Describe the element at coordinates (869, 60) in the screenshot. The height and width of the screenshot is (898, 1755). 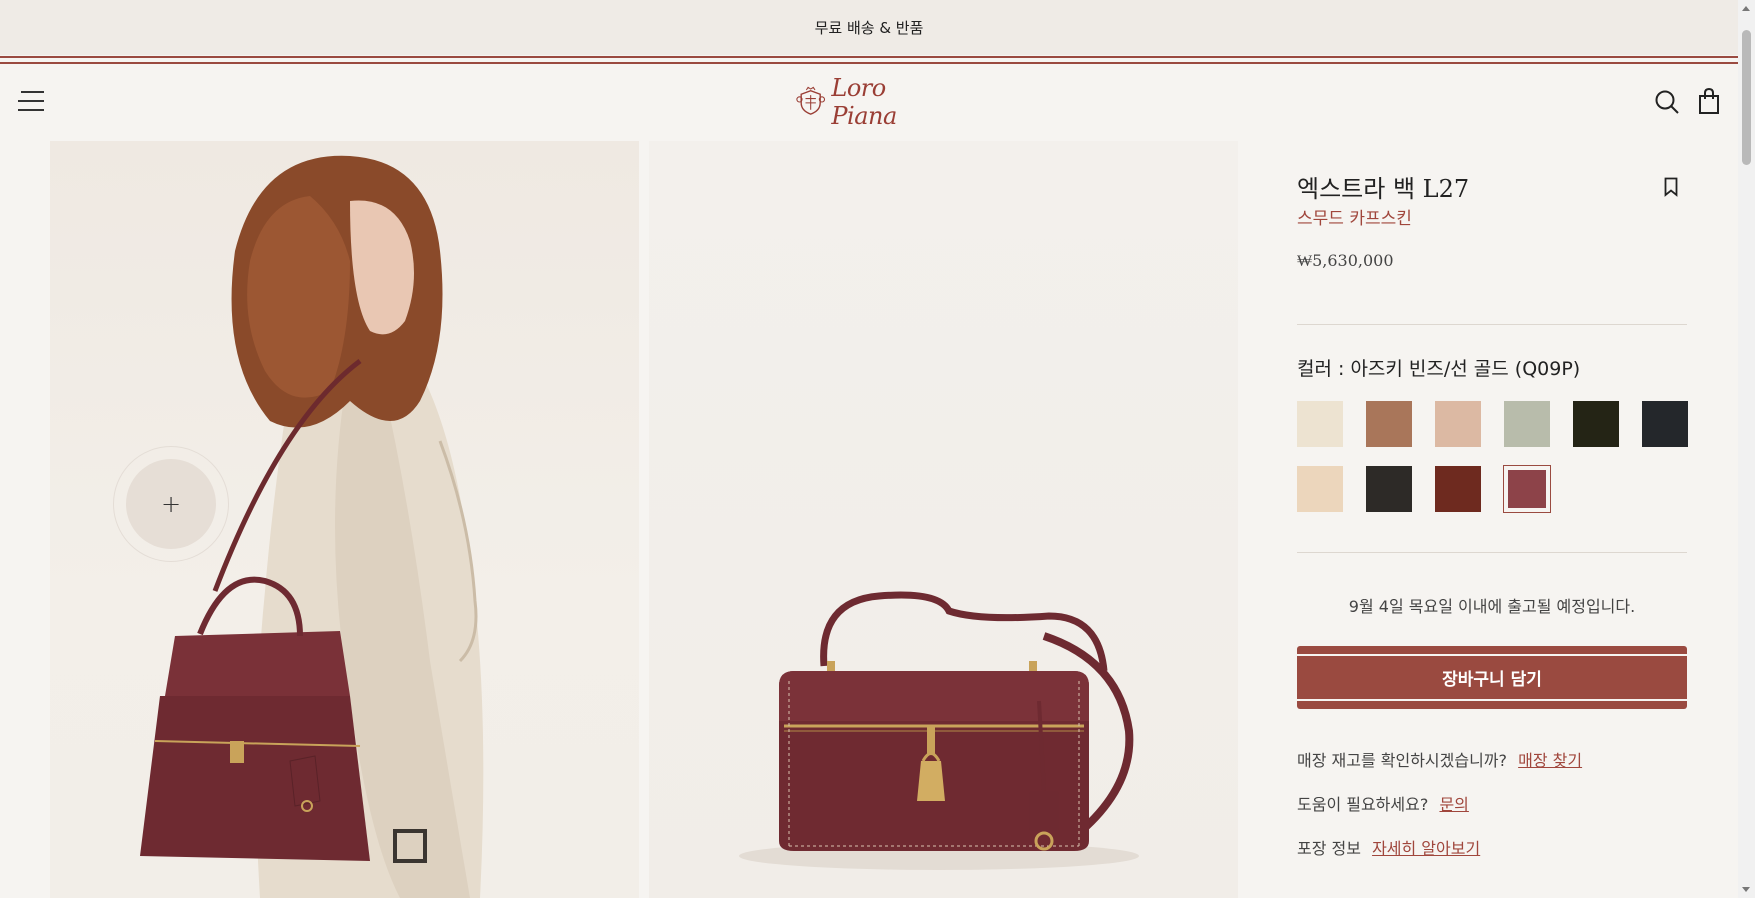
I see `announcement-divider` at that location.